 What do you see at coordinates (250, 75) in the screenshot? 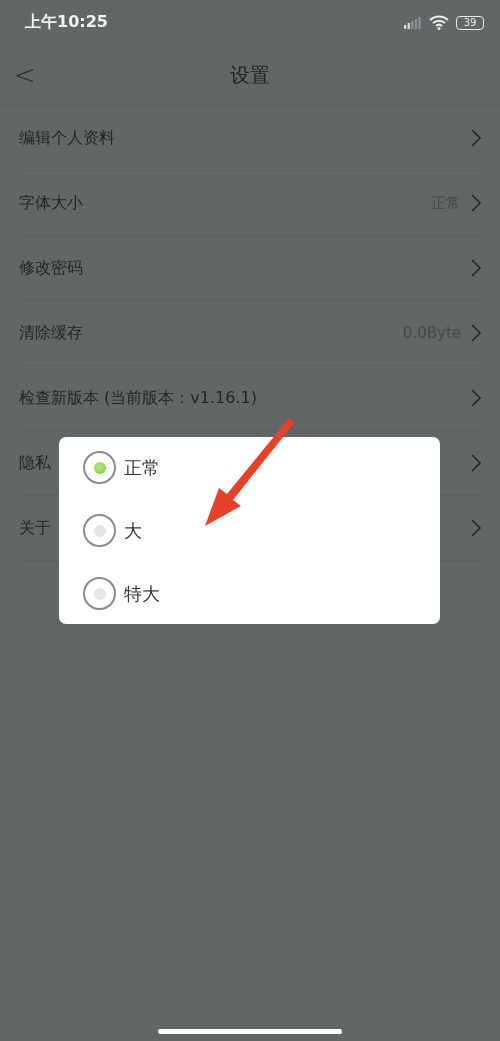
I see `page-title: 设置` at bounding box center [250, 75].